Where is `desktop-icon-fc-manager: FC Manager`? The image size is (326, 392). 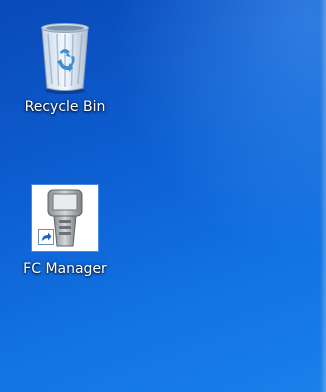
desktop-icon-fc-manager: FC Manager is located at coordinates (65, 229).